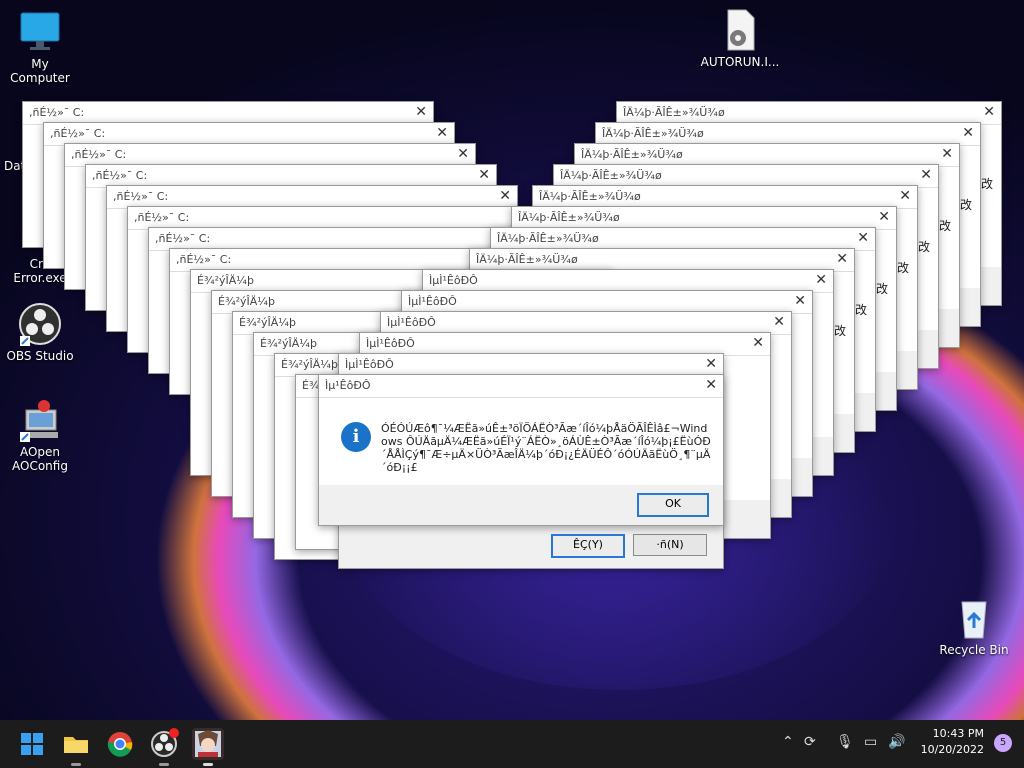  What do you see at coordinates (588, 546) in the screenshot?
I see `yes-button: ÊÇ(Y)` at bounding box center [588, 546].